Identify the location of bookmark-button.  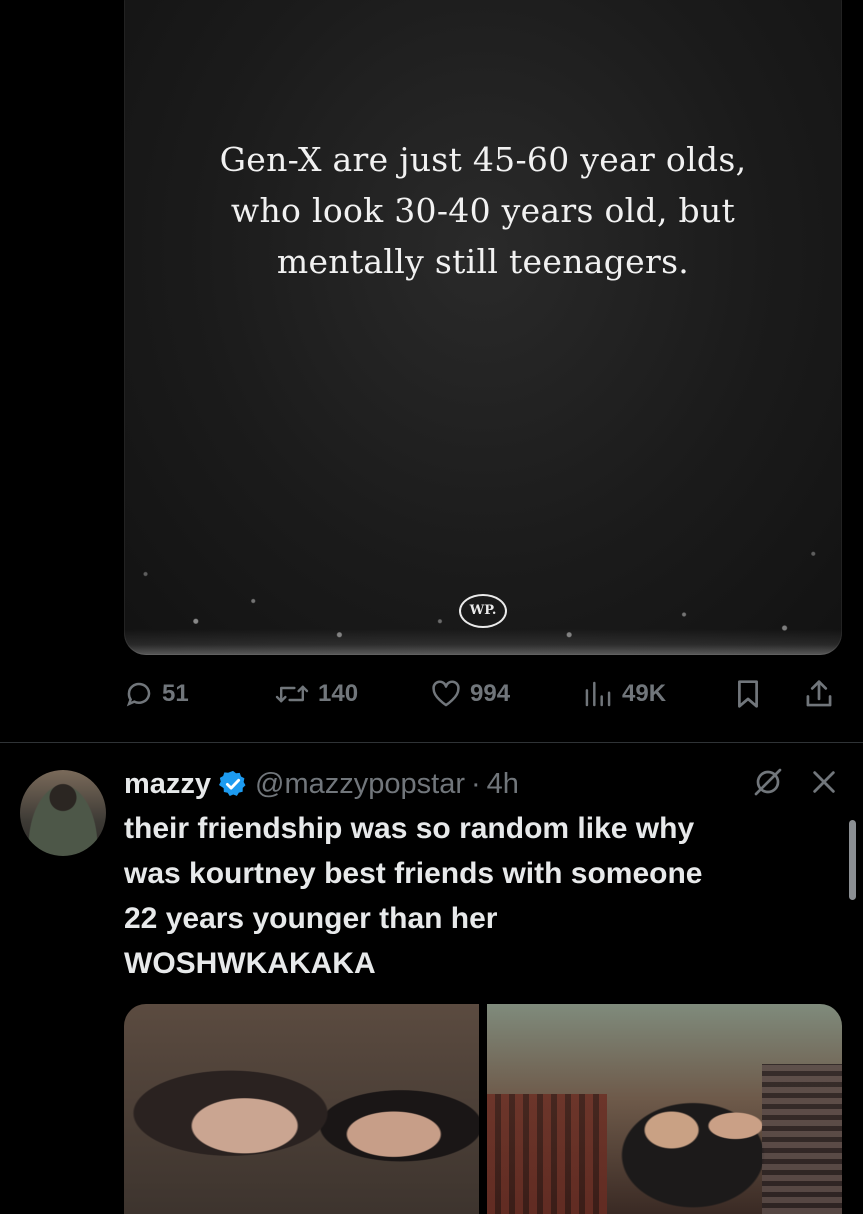
(748, 694).